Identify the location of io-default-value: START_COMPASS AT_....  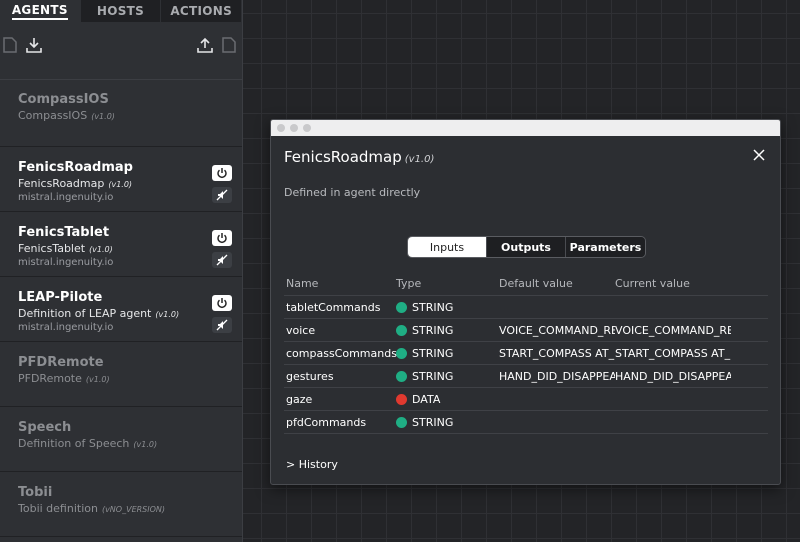
(557, 353).